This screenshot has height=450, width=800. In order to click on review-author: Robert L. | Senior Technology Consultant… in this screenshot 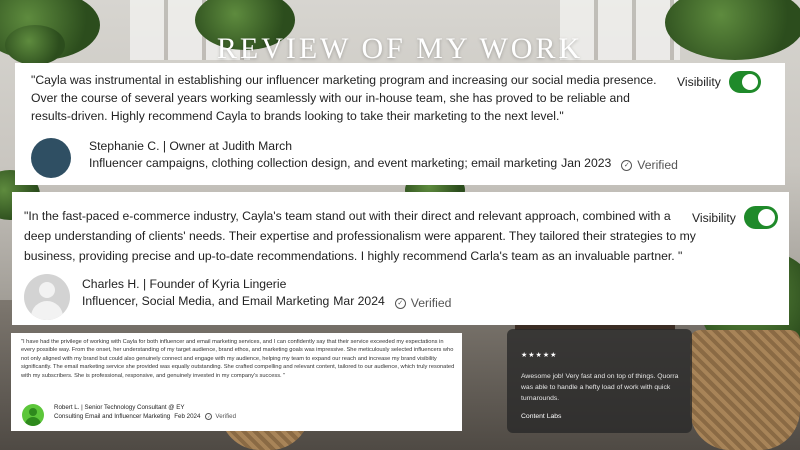, I will do `click(119, 407)`.